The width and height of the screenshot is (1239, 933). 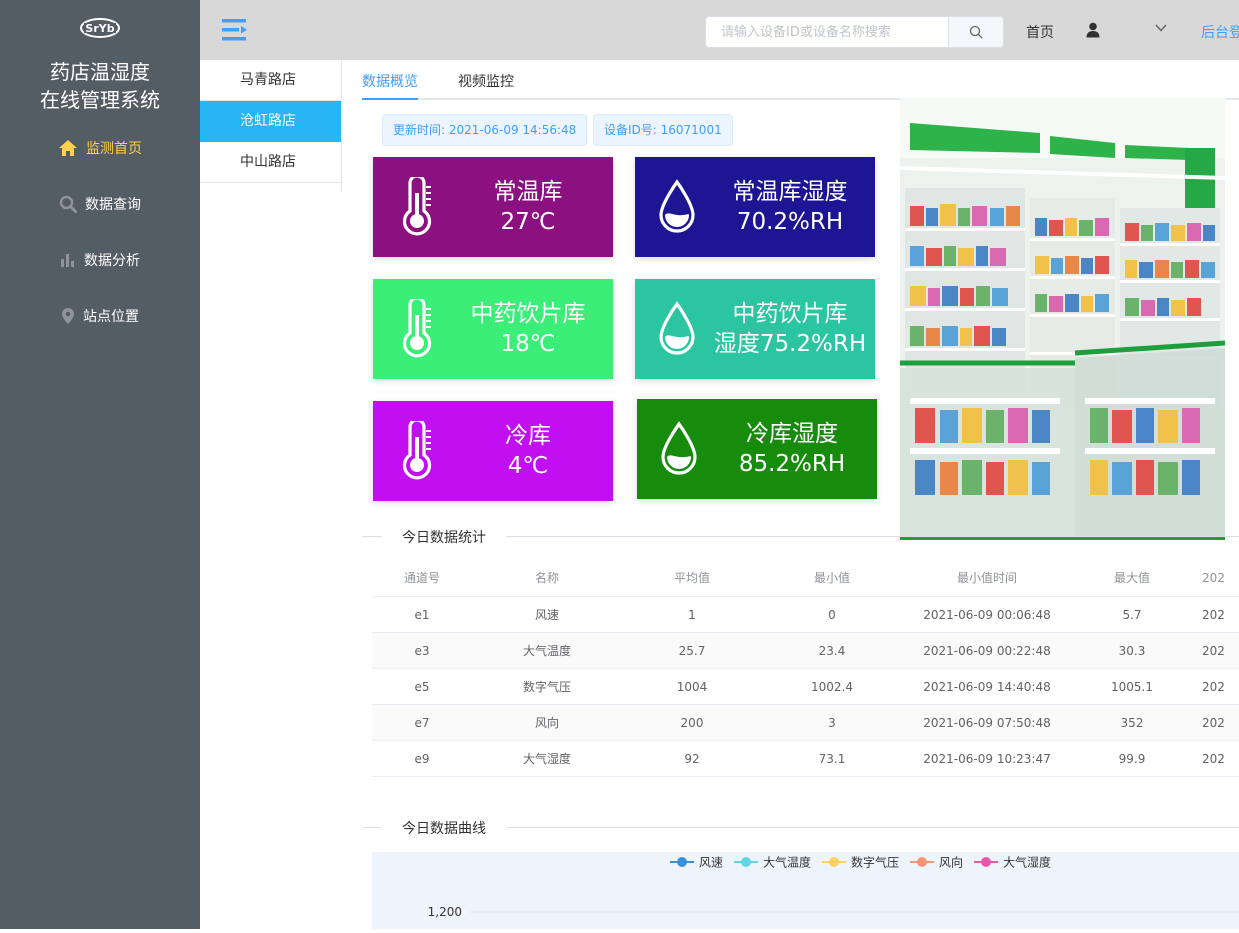 What do you see at coordinates (951, 862) in the screenshot?
I see `legend-label: 风向` at bounding box center [951, 862].